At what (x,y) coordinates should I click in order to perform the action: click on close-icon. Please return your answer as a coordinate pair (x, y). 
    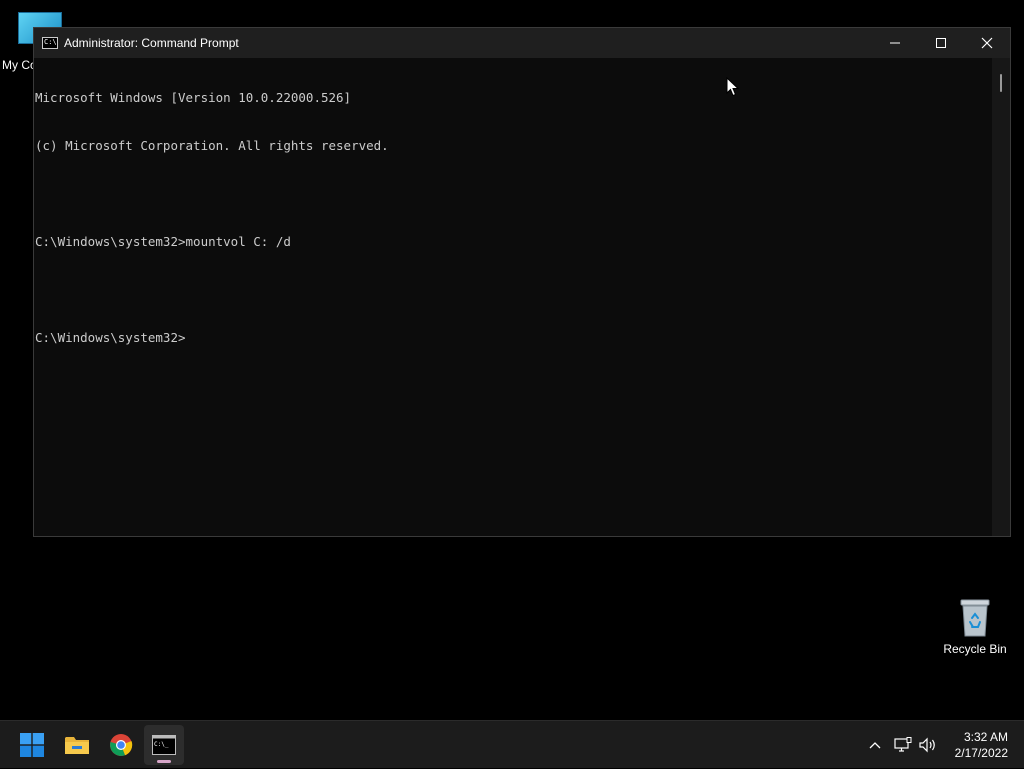
    Looking at the image, I should click on (987, 43).